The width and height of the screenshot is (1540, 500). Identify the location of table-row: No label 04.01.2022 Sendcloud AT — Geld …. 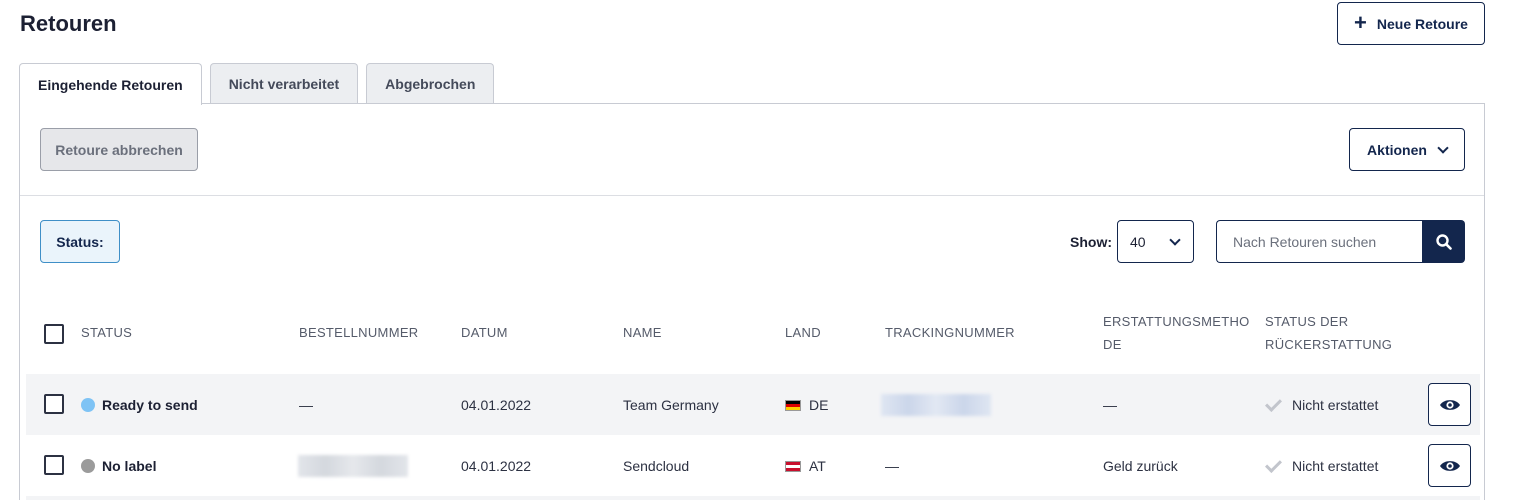
(753, 465).